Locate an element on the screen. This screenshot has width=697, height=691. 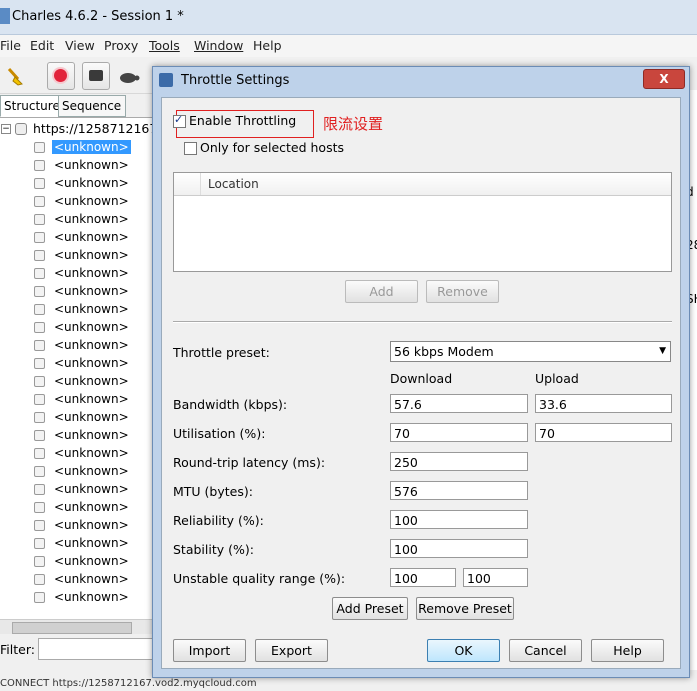
tab-sequence: Sequence is located at coordinates (92, 106).